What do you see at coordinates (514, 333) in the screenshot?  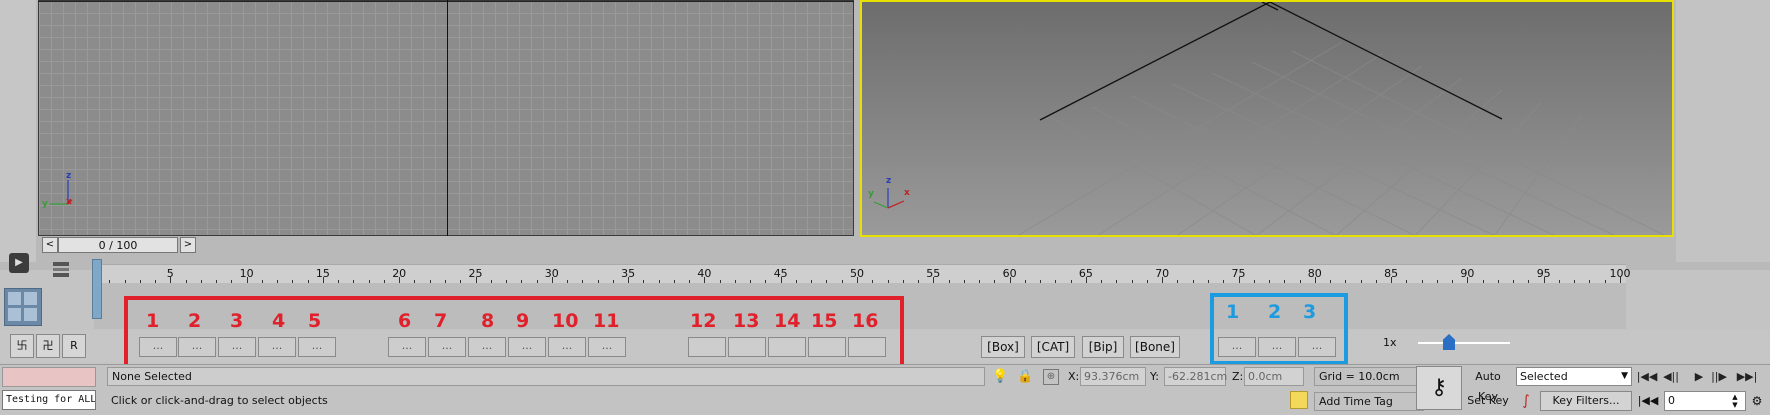 I see `red-annotation-box` at bounding box center [514, 333].